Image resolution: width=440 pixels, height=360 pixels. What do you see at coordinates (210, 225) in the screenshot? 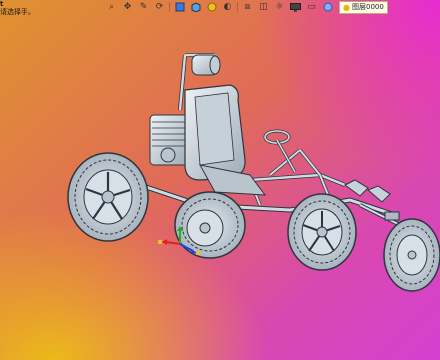
I see `wheel-rear-right` at bounding box center [210, 225].